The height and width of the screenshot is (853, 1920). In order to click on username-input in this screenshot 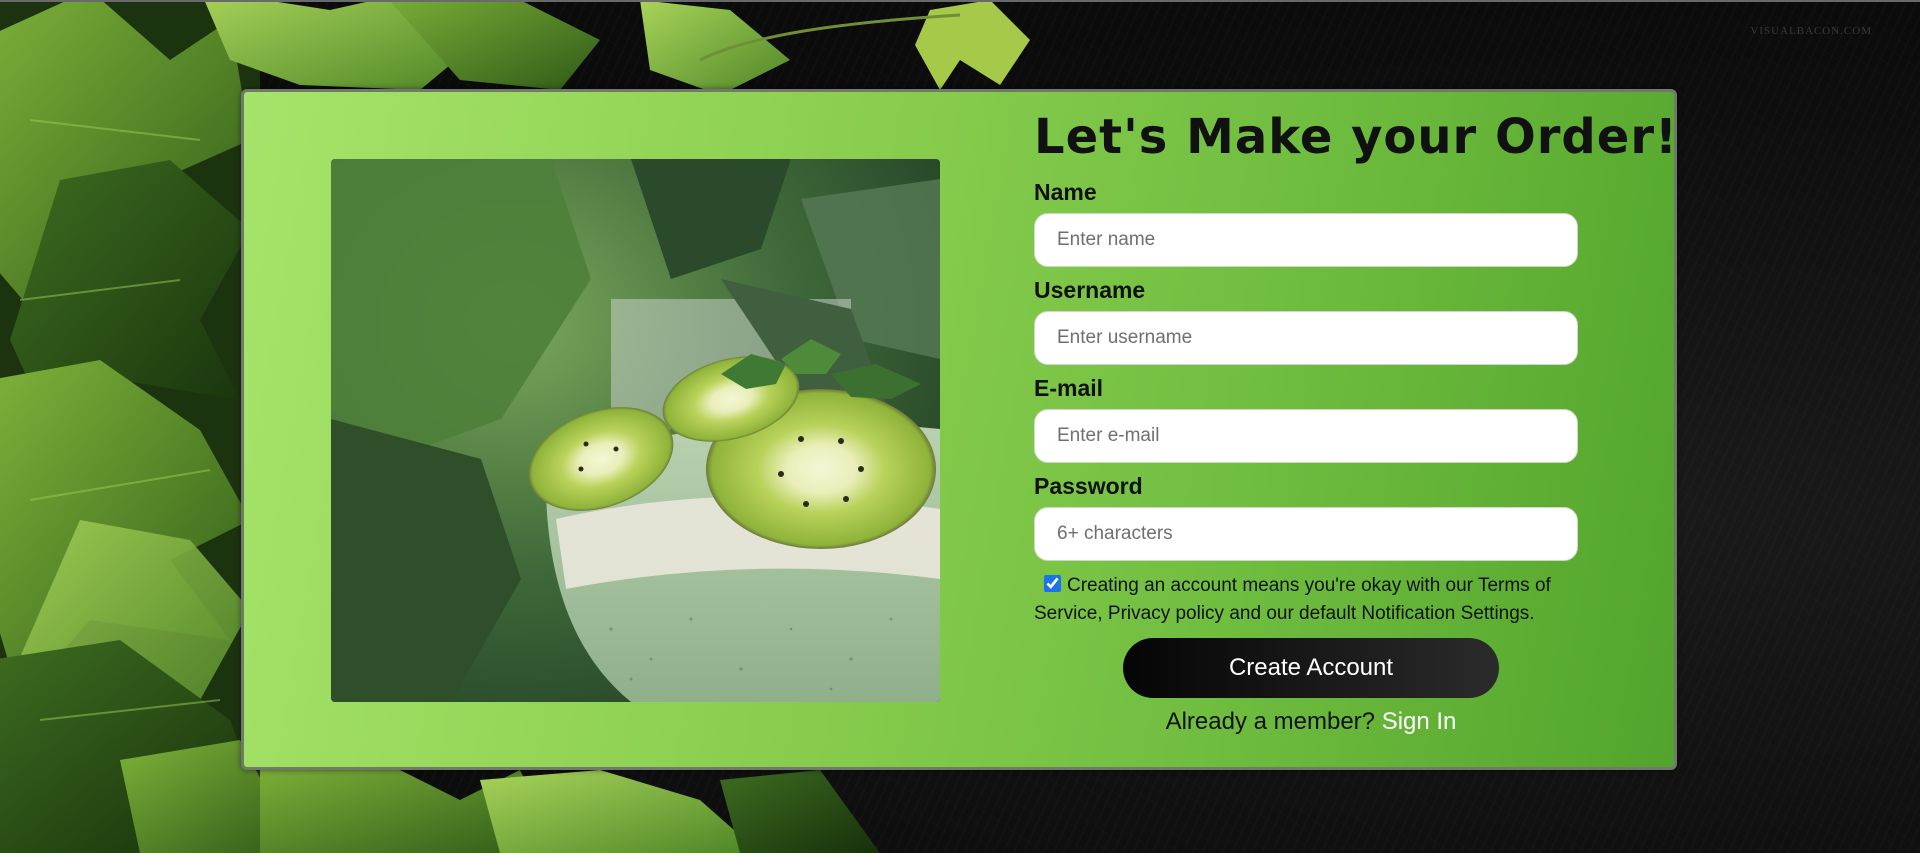, I will do `click(1306, 338)`.